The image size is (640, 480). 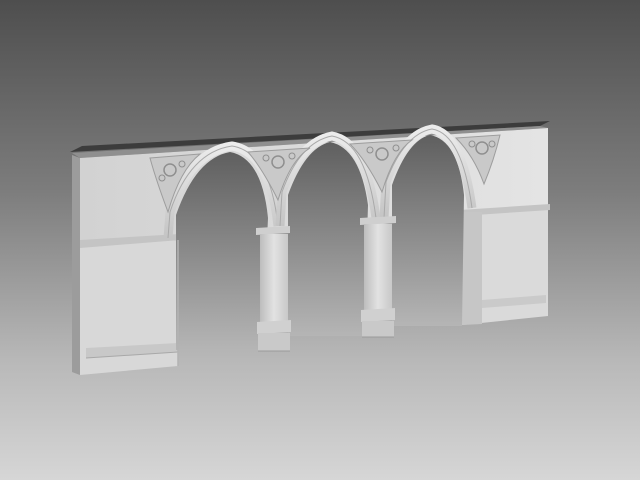 What do you see at coordinates (505, 264) in the screenshot?
I see `right-end-pier` at bounding box center [505, 264].